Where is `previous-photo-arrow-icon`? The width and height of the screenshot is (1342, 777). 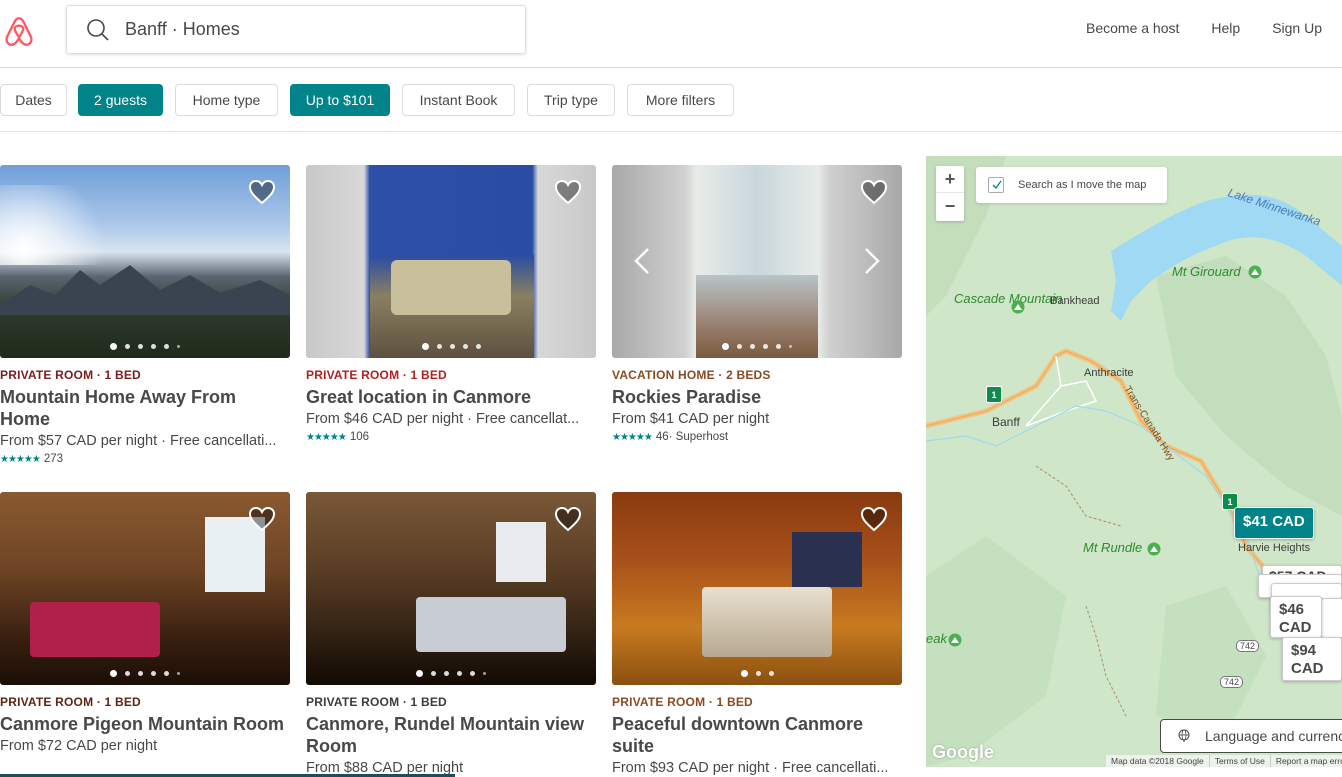
previous-photo-arrow-icon is located at coordinates (642, 261).